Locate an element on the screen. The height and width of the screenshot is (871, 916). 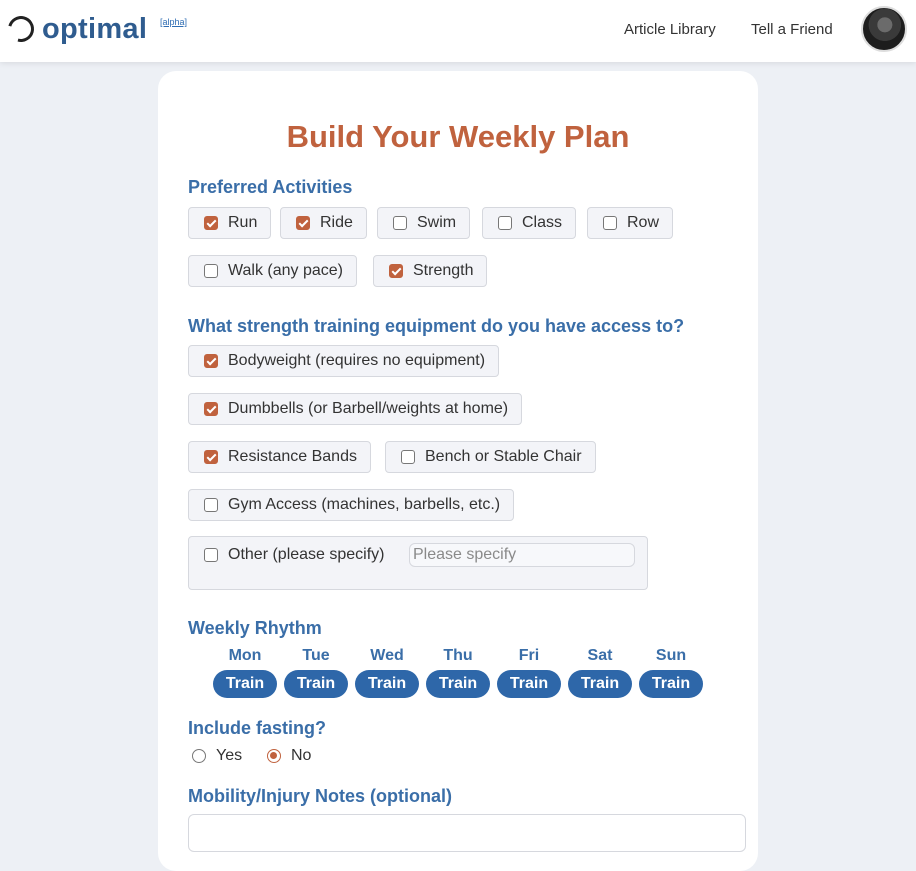
day-thu: Thu Train is located at coordinates (458, 672).